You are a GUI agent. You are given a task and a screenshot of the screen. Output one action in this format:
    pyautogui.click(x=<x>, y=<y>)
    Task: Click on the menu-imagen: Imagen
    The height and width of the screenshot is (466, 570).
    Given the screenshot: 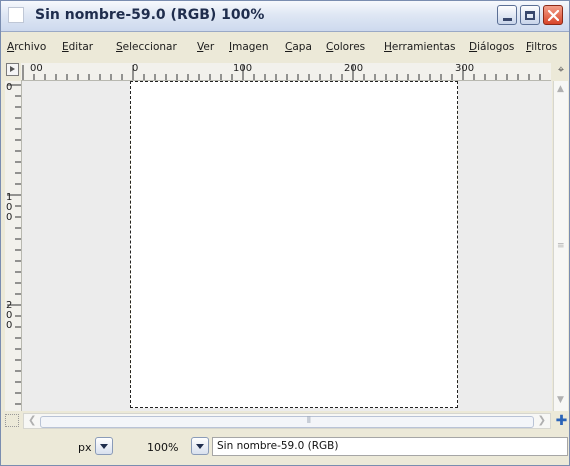 What is the action you would take?
    pyautogui.click(x=249, y=47)
    